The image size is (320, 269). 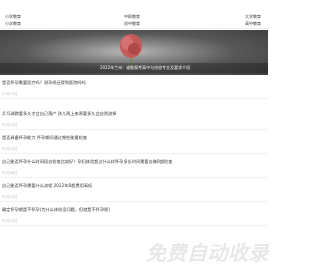 What do you see at coordinates (253, 16) in the screenshot?
I see `nav-link-3: 大学教育` at bounding box center [253, 16].